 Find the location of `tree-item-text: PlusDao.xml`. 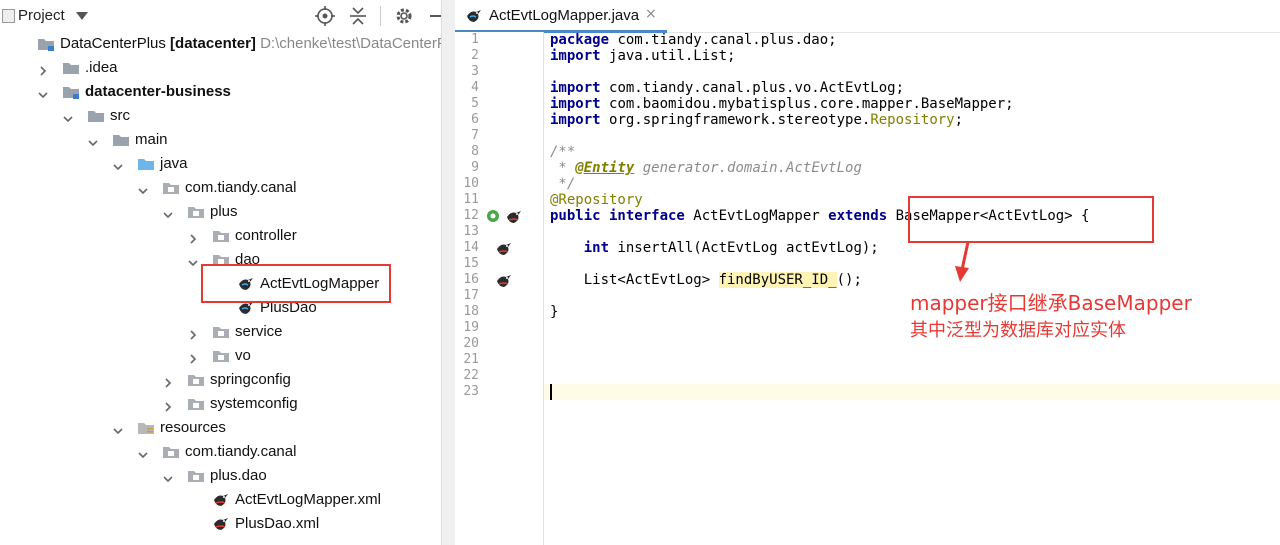

tree-item-text: PlusDao.xml is located at coordinates (277, 523).